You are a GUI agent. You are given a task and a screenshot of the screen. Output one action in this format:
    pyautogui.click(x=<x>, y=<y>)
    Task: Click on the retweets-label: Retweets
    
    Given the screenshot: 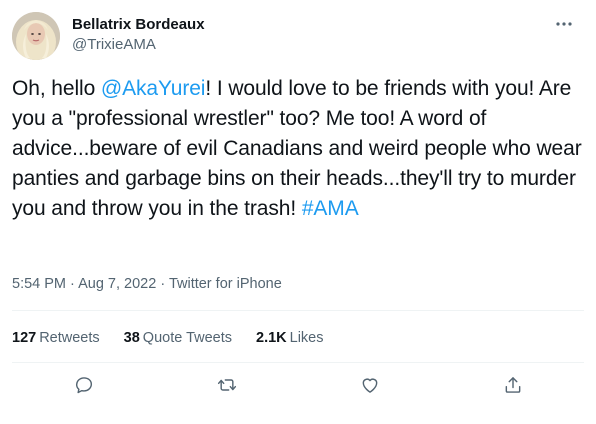 What is the action you would take?
    pyautogui.click(x=69, y=338)
    